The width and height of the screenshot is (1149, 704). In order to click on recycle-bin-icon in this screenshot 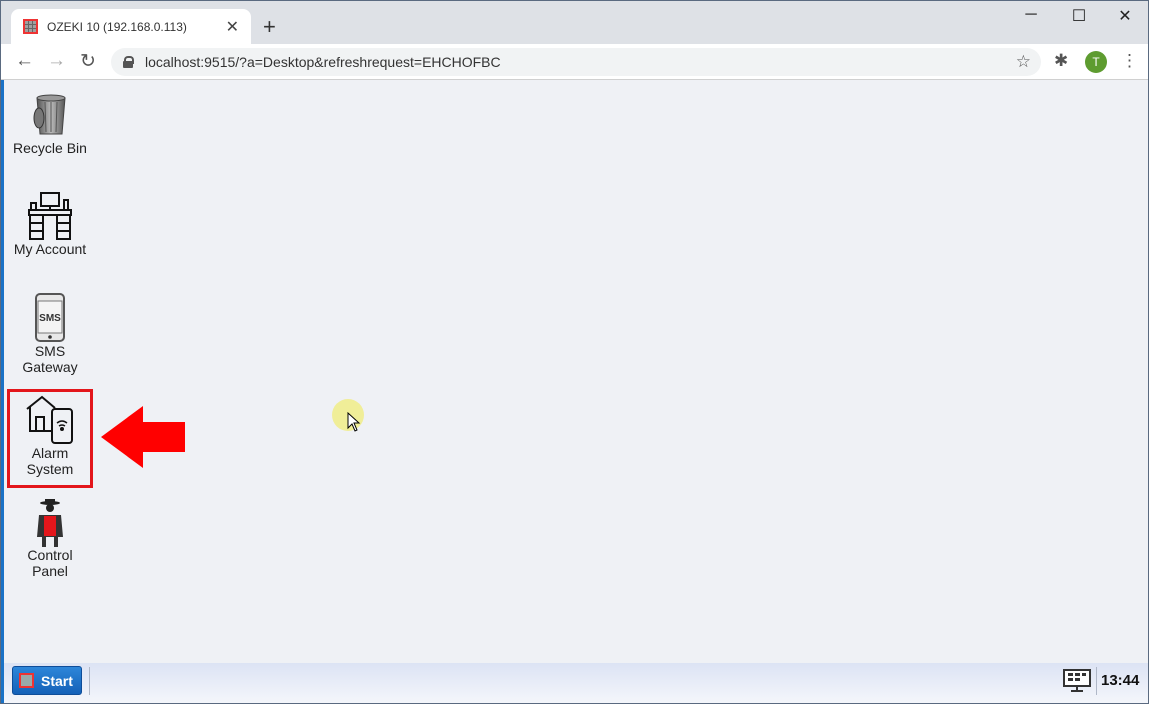, I will do `click(49, 114)`.